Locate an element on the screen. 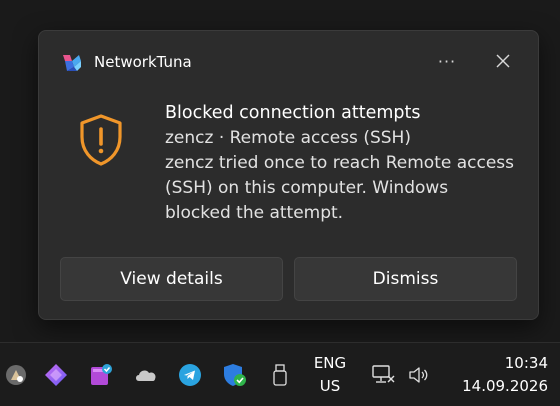  more-options-icon: ··· is located at coordinates (447, 61).